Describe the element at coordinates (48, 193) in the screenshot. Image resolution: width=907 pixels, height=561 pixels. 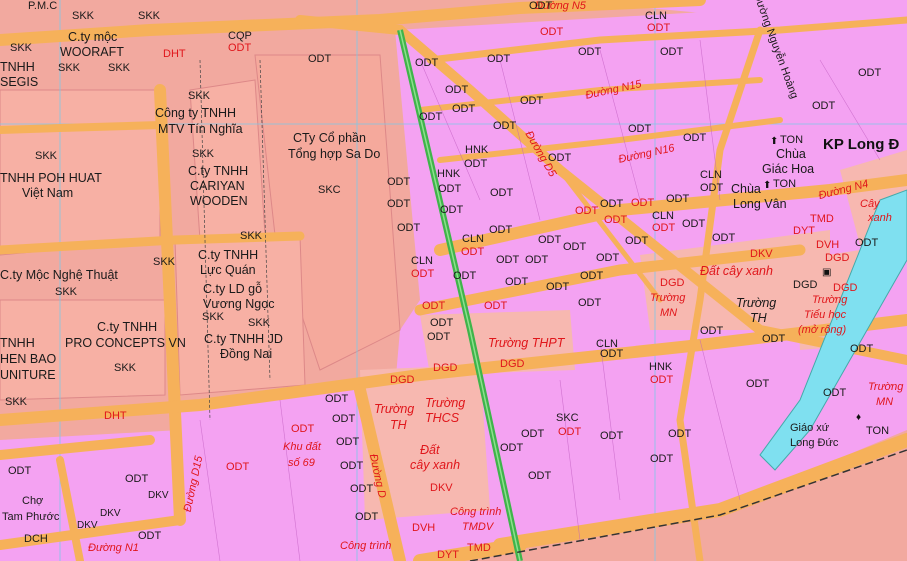
I see `label-company: Việt Nam` at that location.